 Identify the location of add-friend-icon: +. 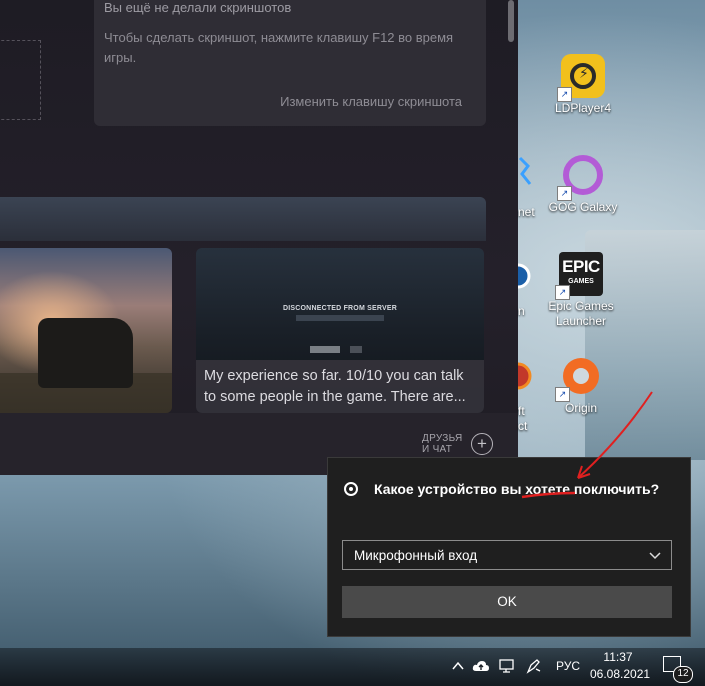
(482, 444).